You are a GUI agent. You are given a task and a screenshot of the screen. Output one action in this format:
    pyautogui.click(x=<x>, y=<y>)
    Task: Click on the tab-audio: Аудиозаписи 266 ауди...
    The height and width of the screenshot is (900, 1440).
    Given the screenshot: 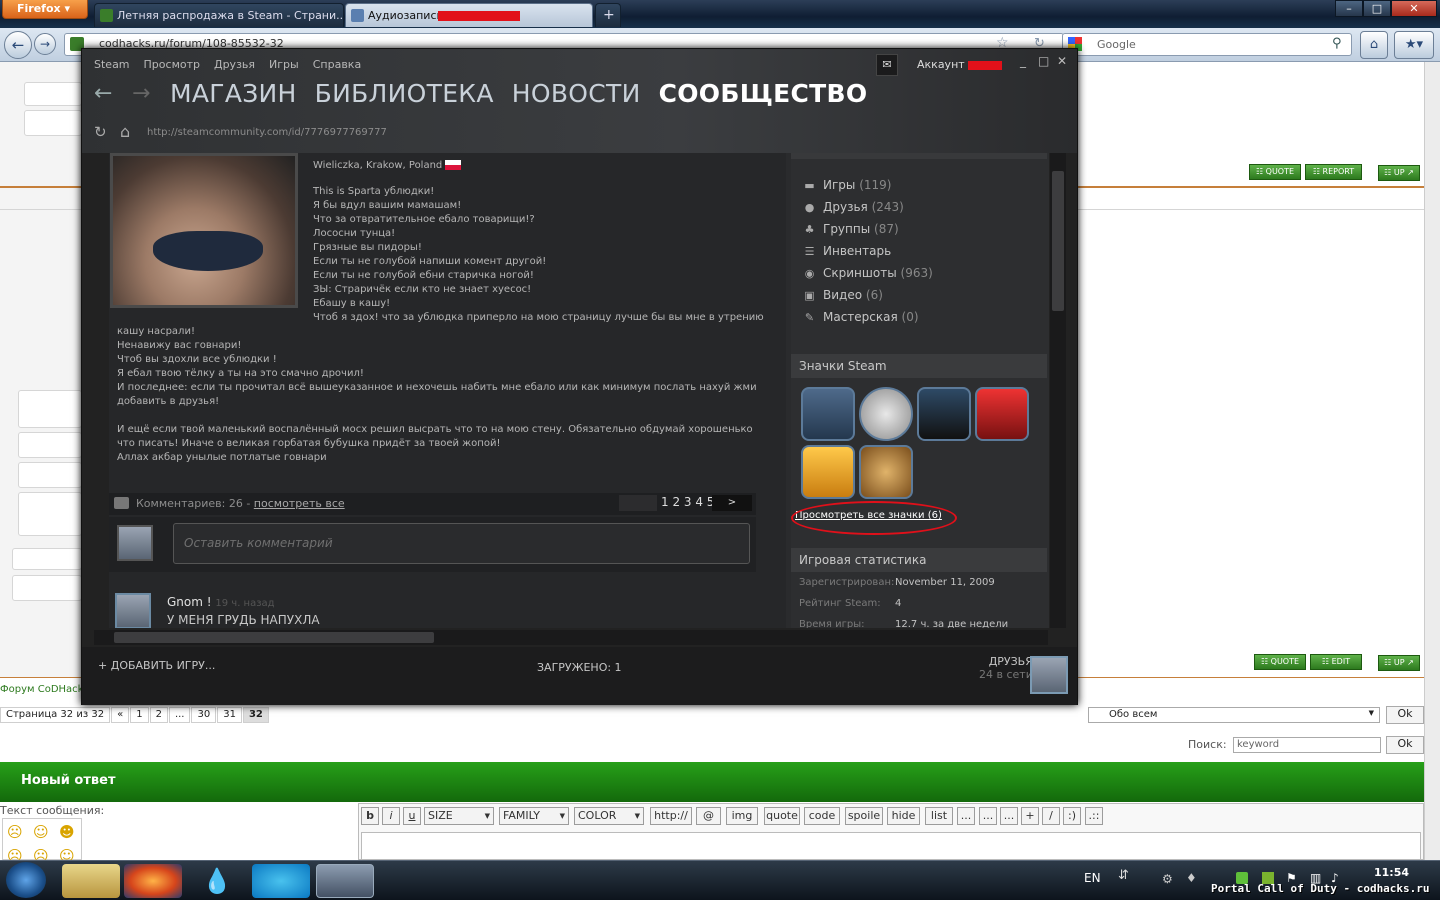 What is the action you would take?
    pyautogui.click(x=469, y=15)
    